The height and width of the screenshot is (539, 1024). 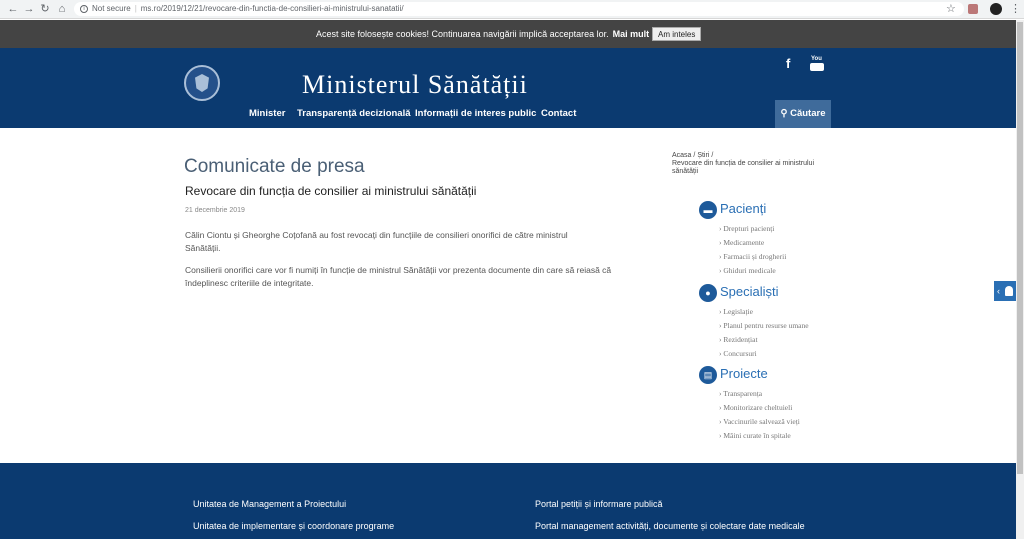 What do you see at coordinates (708, 293) in the screenshot?
I see `doctor-icon: ●` at bounding box center [708, 293].